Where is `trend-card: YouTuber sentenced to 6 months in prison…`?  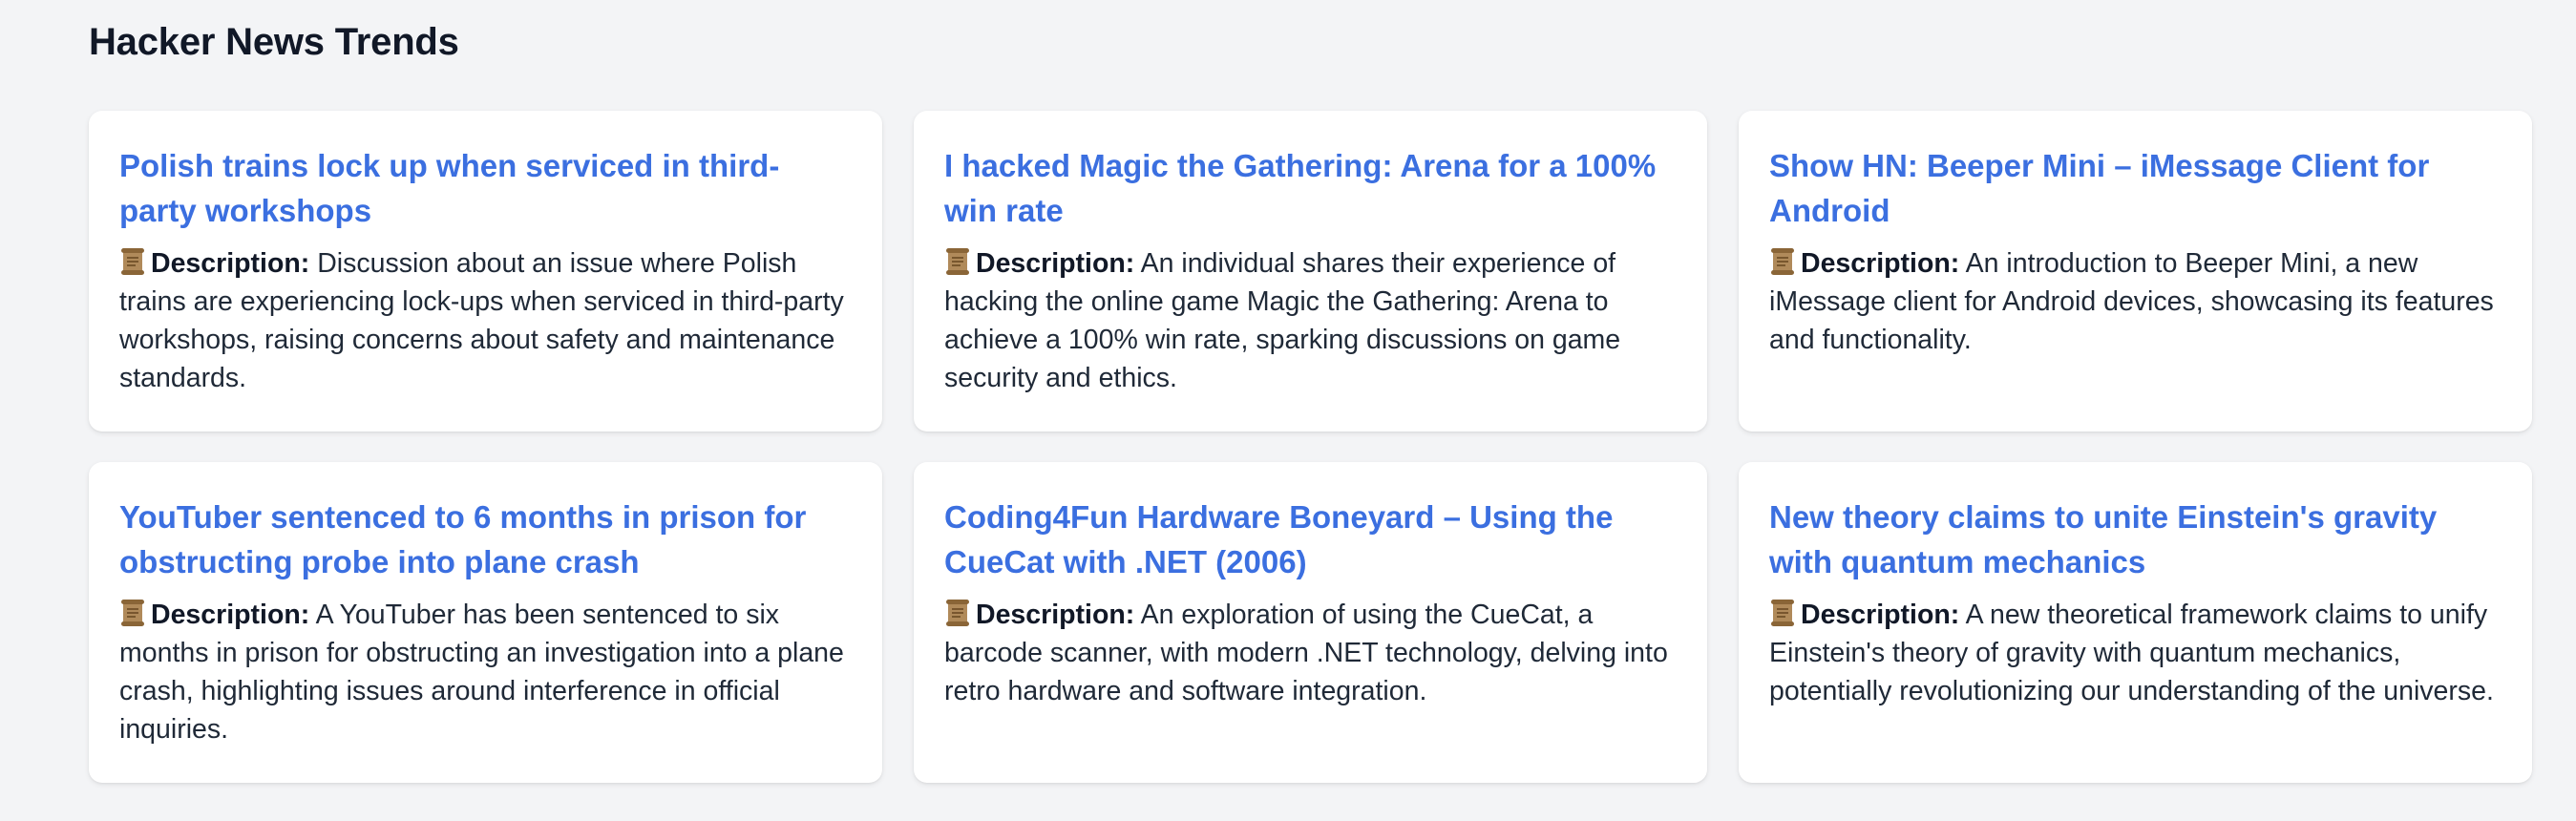
trend-card: YouTuber sentenced to 6 months in prison… is located at coordinates (485, 622).